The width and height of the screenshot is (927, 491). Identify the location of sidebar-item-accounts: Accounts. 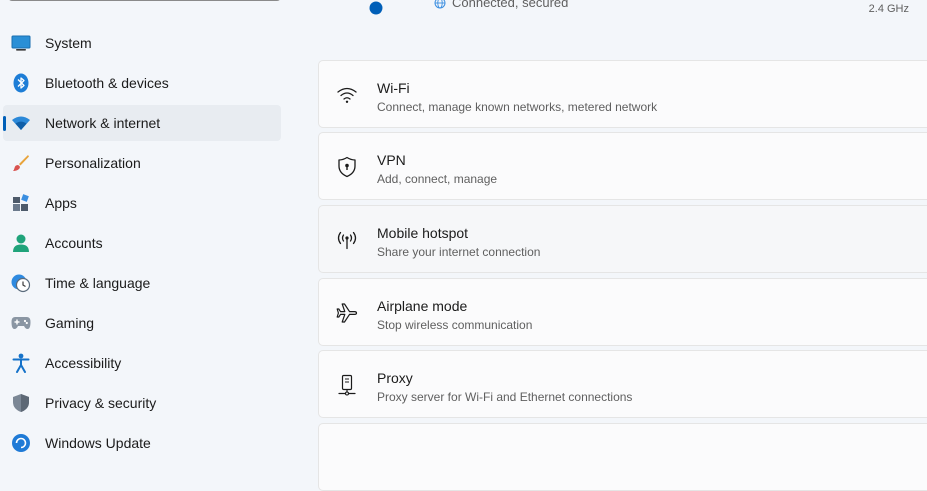
(142, 243).